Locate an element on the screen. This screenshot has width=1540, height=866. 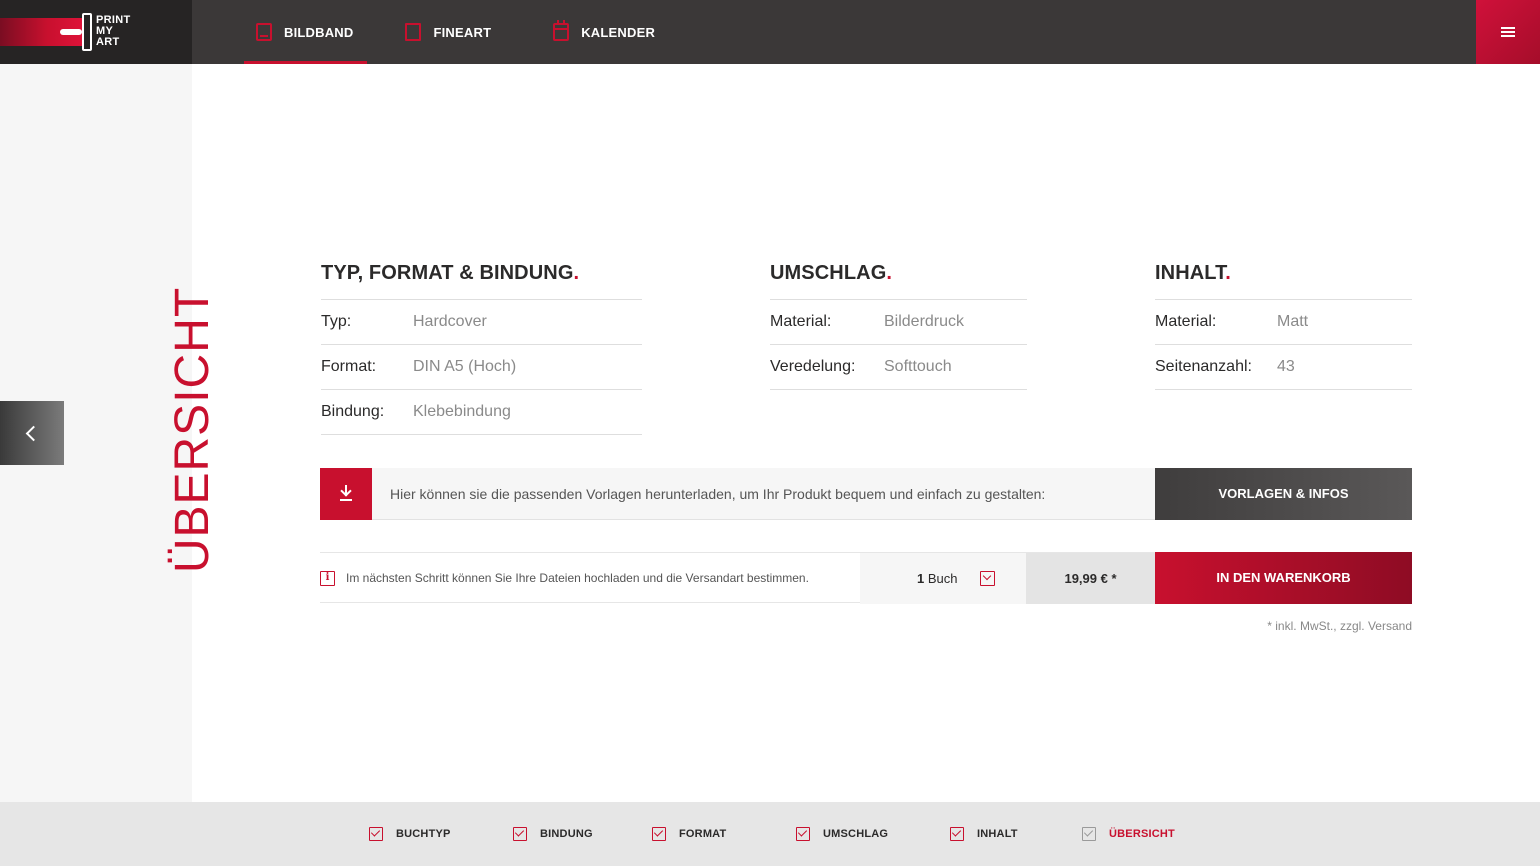
summary-row: Veredelung: Softtouch is located at coordinates (898, 367).